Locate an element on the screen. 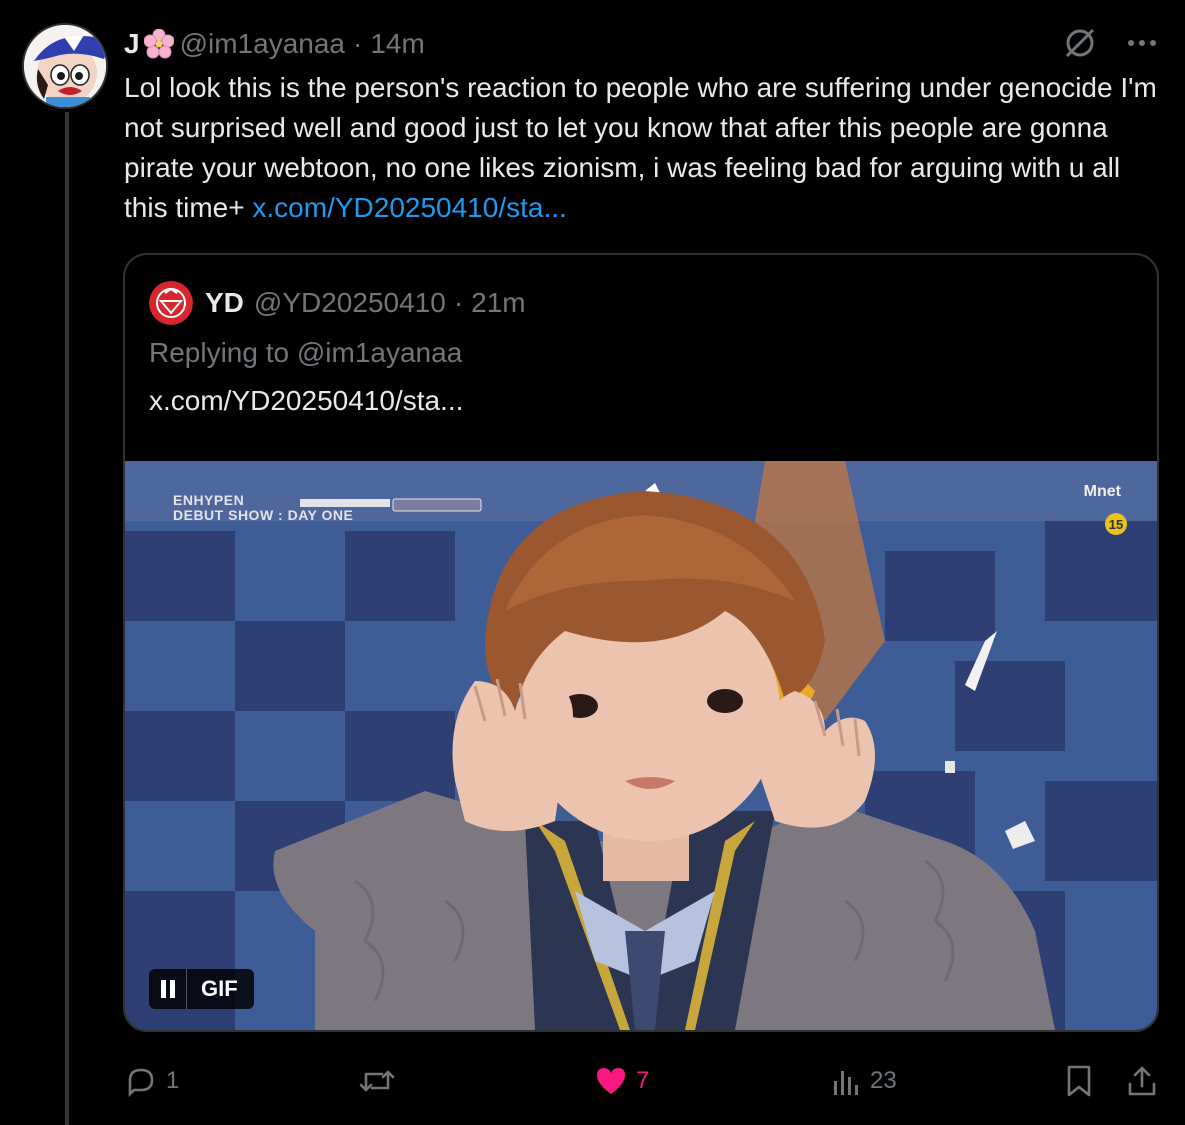  share-button is located at coordinates (1146, 1081).